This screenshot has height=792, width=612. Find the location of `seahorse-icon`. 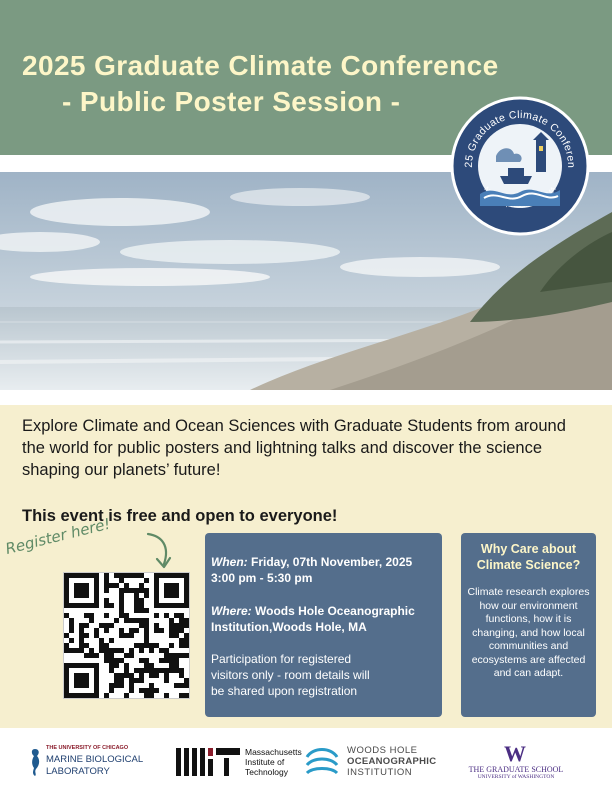

seahorse-icon is located at coordinates (35, 762).